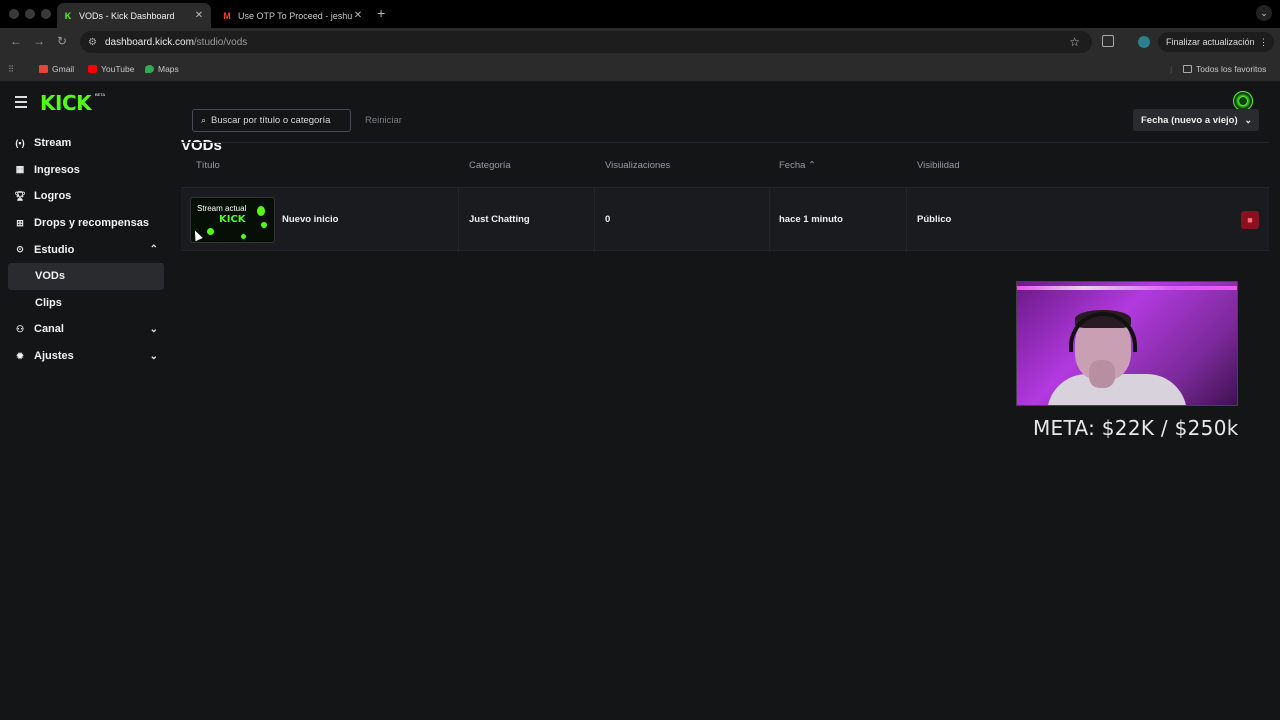  I want to click on thumbnail-kick-logo: KICK, so click(232, 219).